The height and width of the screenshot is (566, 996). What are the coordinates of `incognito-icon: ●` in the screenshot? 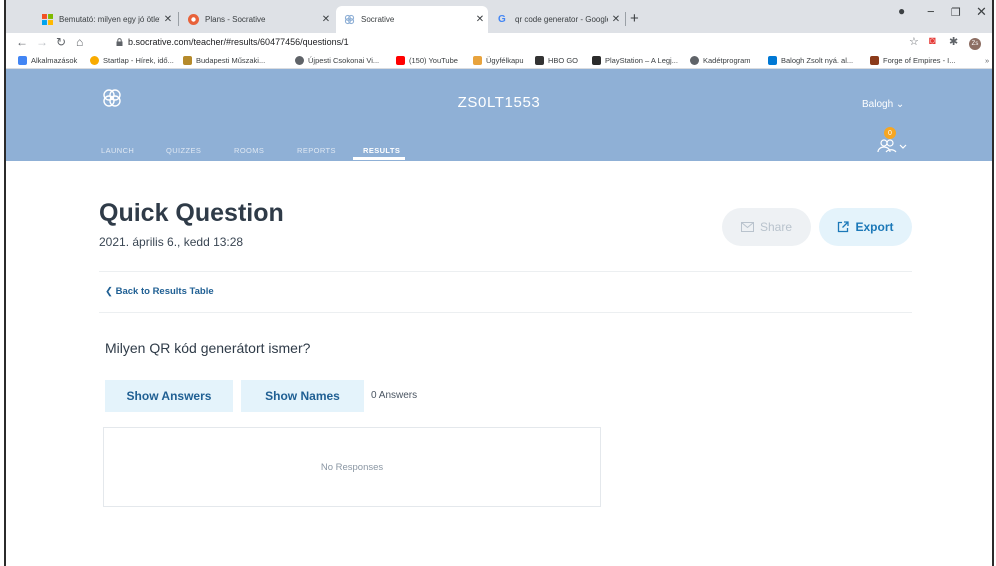 It's located at (901, 11).